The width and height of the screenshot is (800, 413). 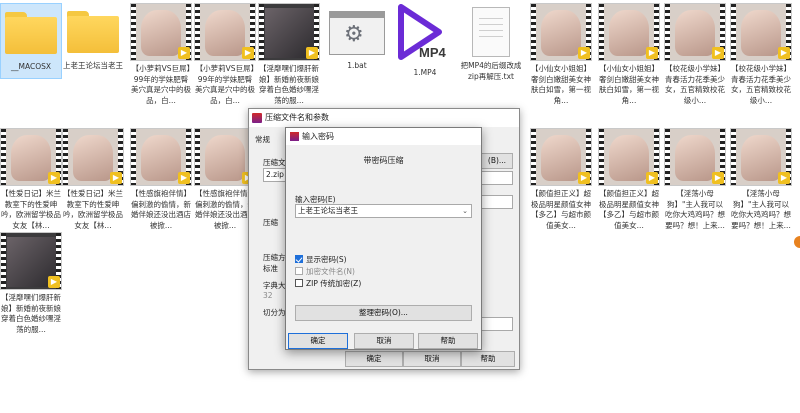 What do you see at coordinates (383, 136) in the screenshot?
I see `password-dialog-titlebar: 输入密码` at bounding box center [383, 136].